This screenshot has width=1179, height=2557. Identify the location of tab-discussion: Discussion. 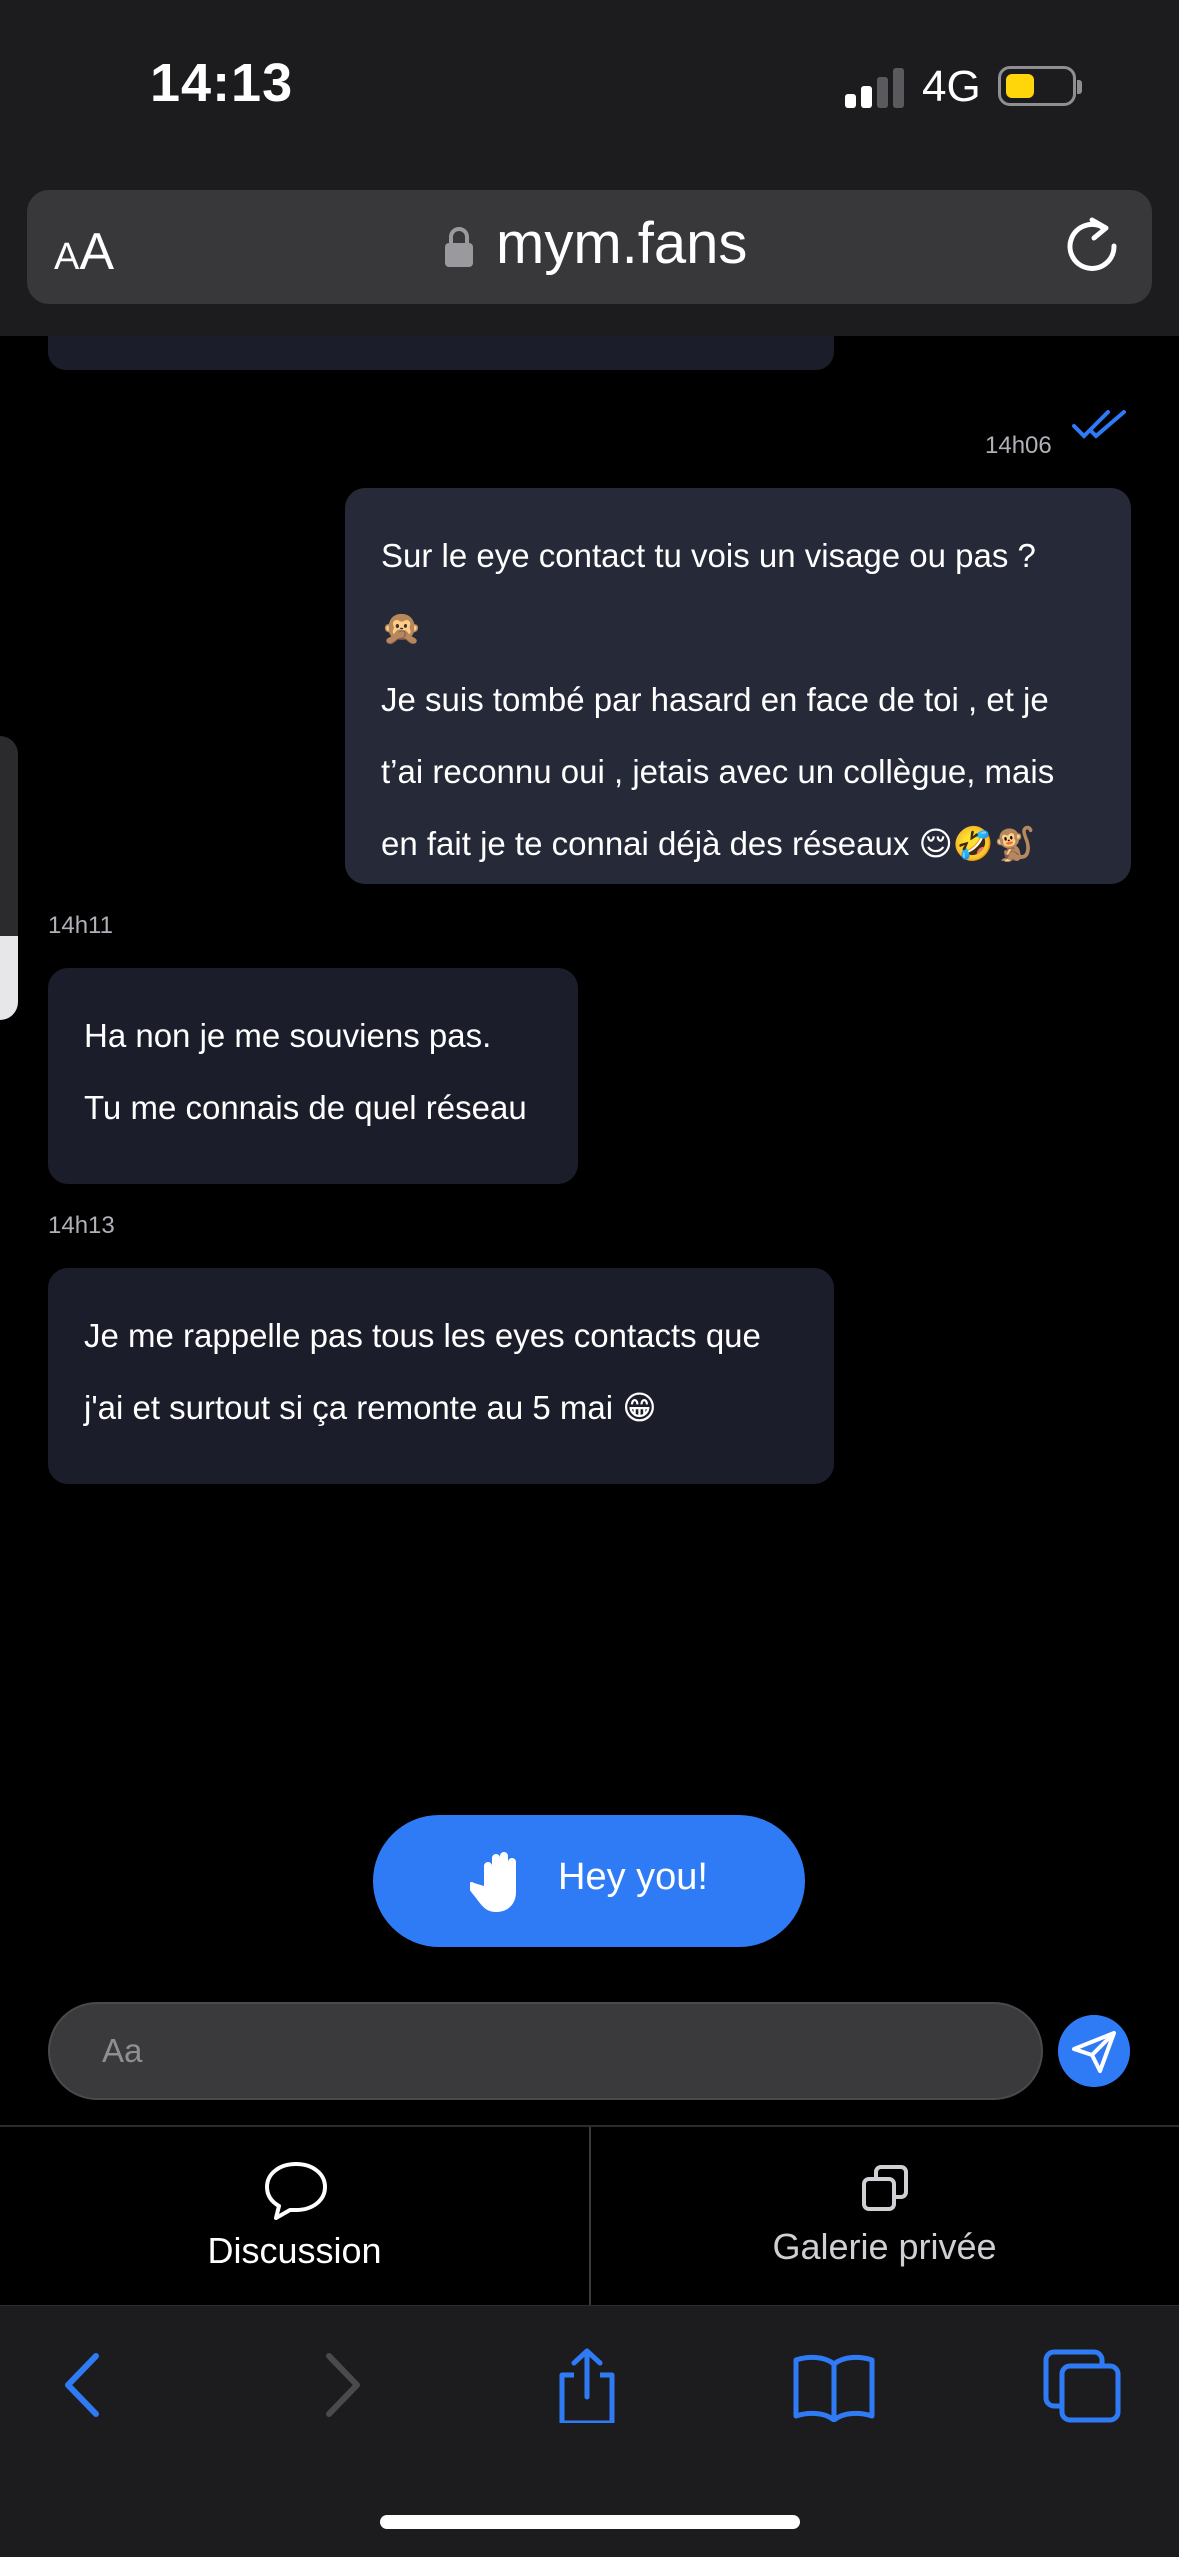
(294, 2251).